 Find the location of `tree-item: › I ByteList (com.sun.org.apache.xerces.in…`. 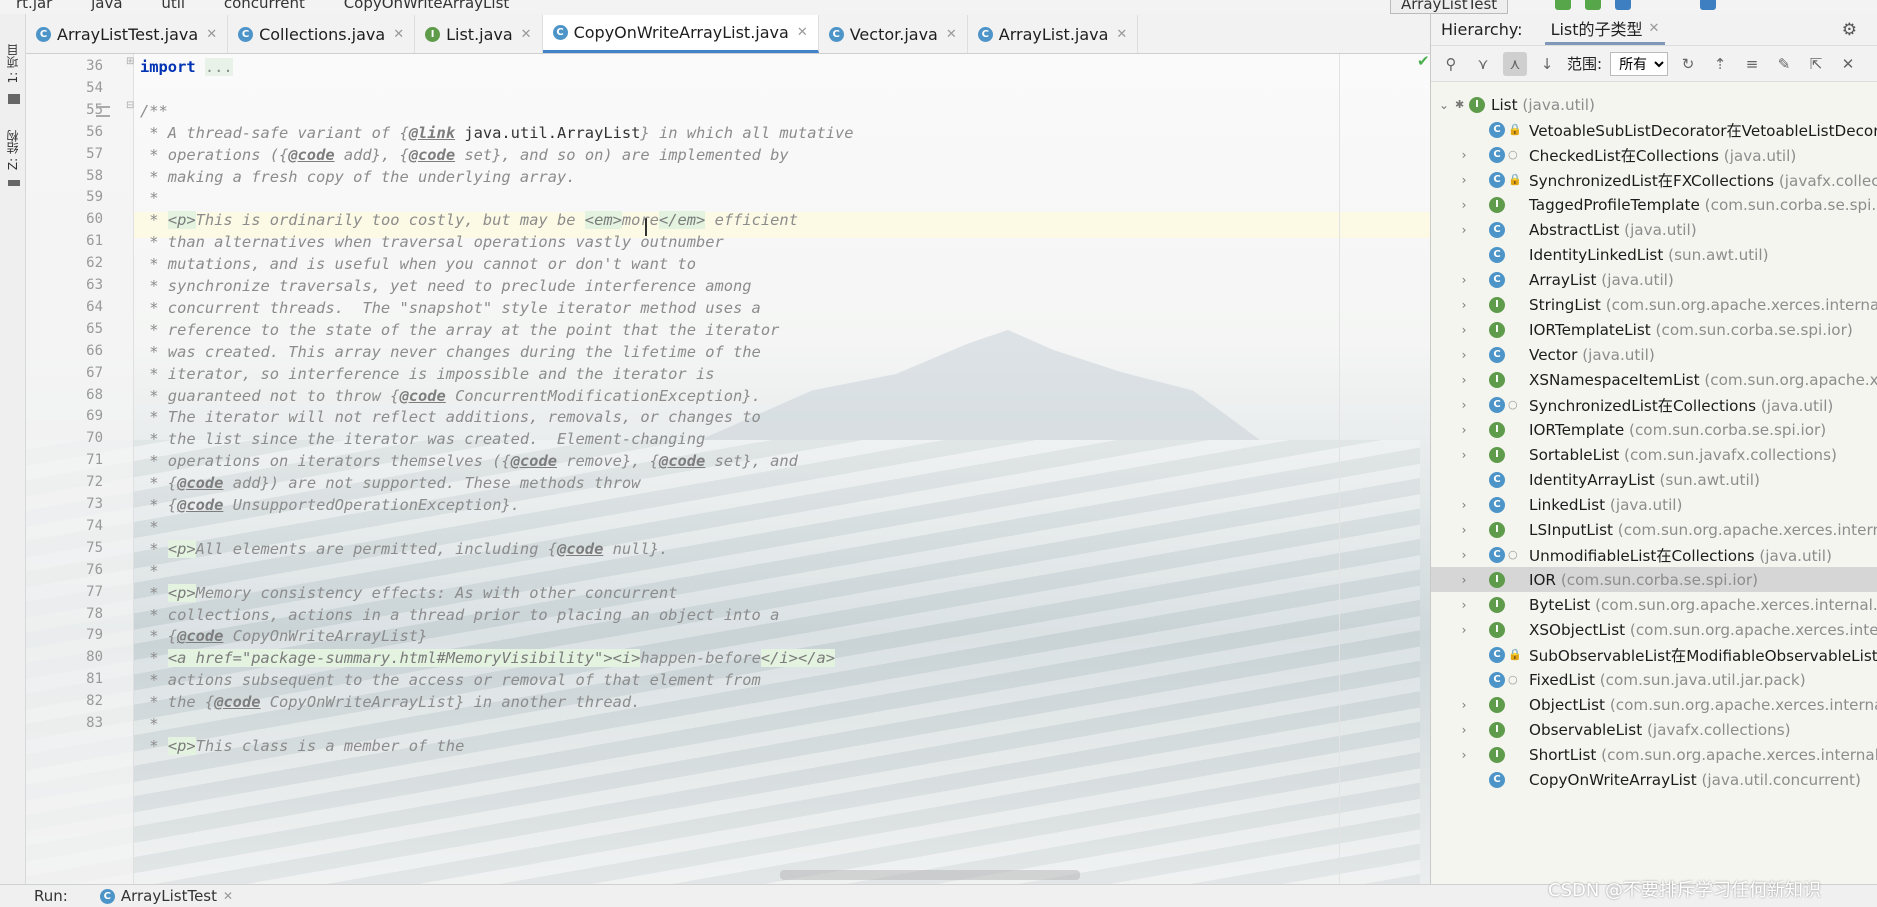

tree-item: › I ByteList (com.sun.org.apache.xerces.in… is located at coordinates (1654, 604).